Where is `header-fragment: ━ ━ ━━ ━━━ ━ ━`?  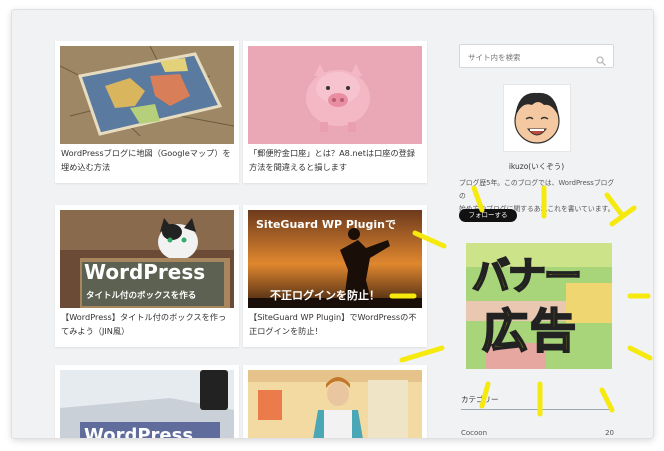 header-fragment: ━ ━ ━━ ━━━ ━ ━ is located at coordinates (317, 12).